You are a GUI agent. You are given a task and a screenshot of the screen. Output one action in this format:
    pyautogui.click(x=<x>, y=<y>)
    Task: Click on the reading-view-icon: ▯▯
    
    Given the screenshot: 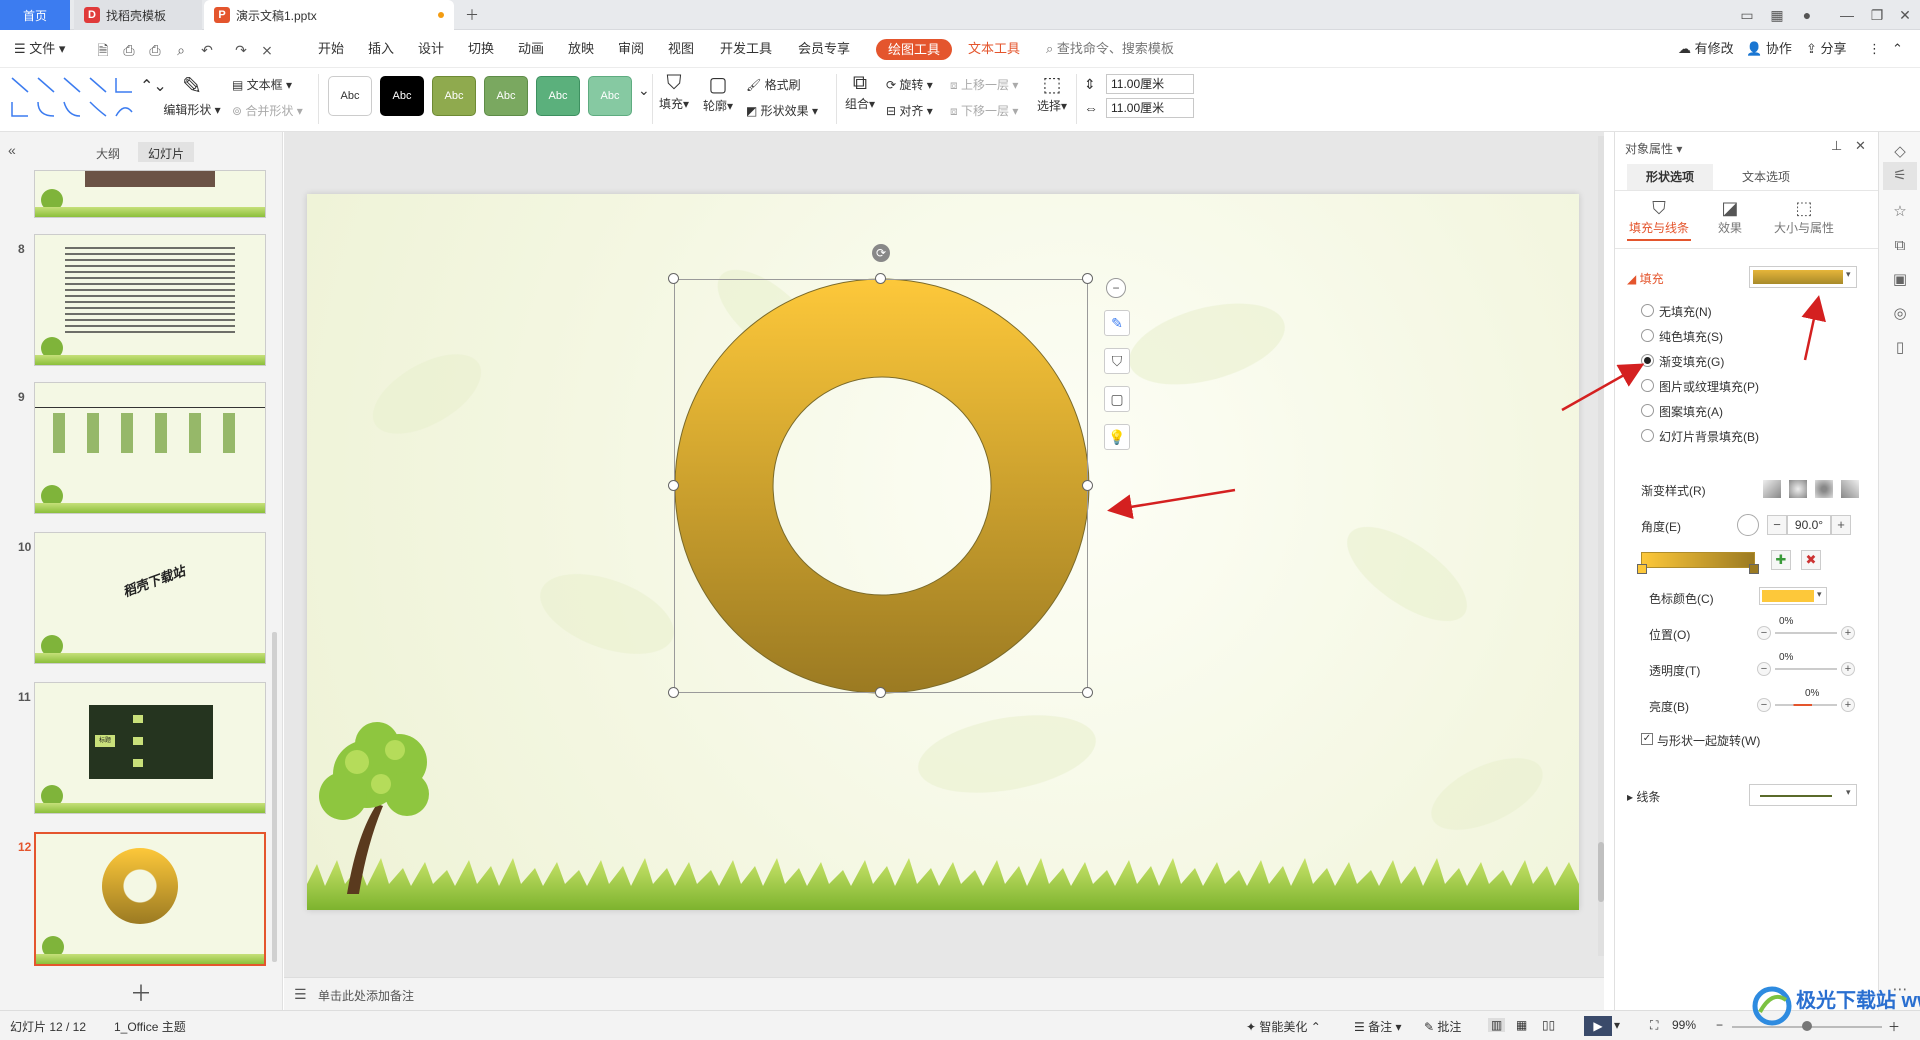 What is the action you would take?
    pyautogui.click(x=1548, y=1025)
    